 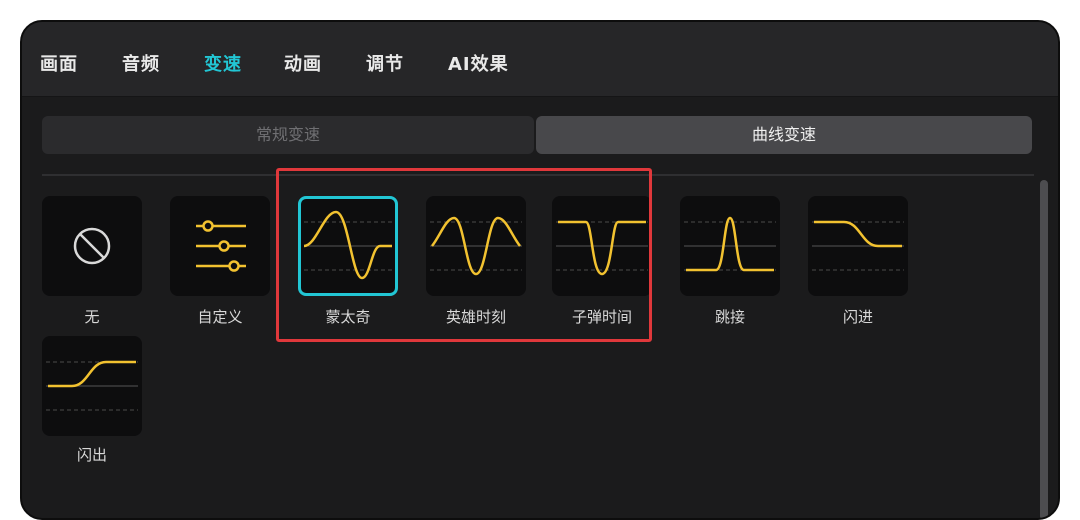 I want to click on preset-tile-flash-in, so click(x=858, y=246).